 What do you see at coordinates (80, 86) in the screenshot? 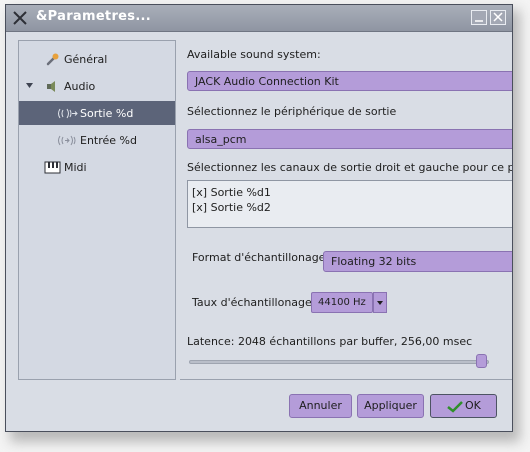
I see `tree-item-label: Audio` at bounding box center [80, 86].